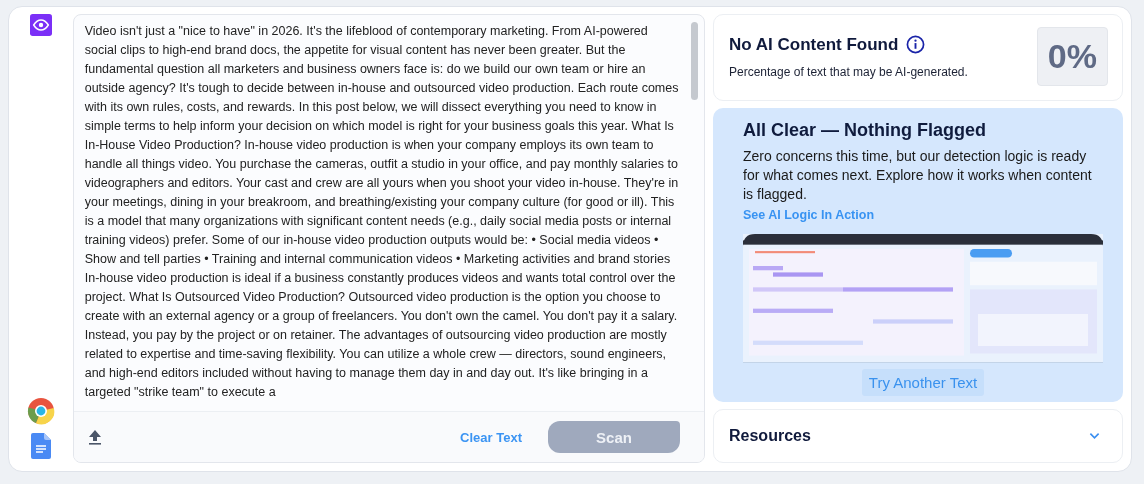 Image resolution: width=1144 pixels, height=484 pixels. Describe the element at coordinates (916, 44) in the screenshot. I see `info-icon` at that location.